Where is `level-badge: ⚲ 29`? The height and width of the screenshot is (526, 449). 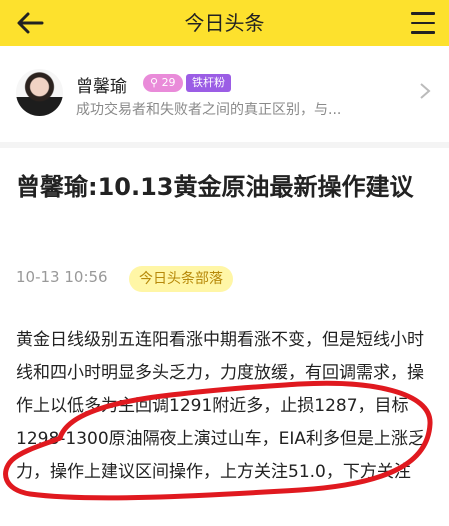
level-badge: ⚲ 29 is located at coordinates (163, 83).